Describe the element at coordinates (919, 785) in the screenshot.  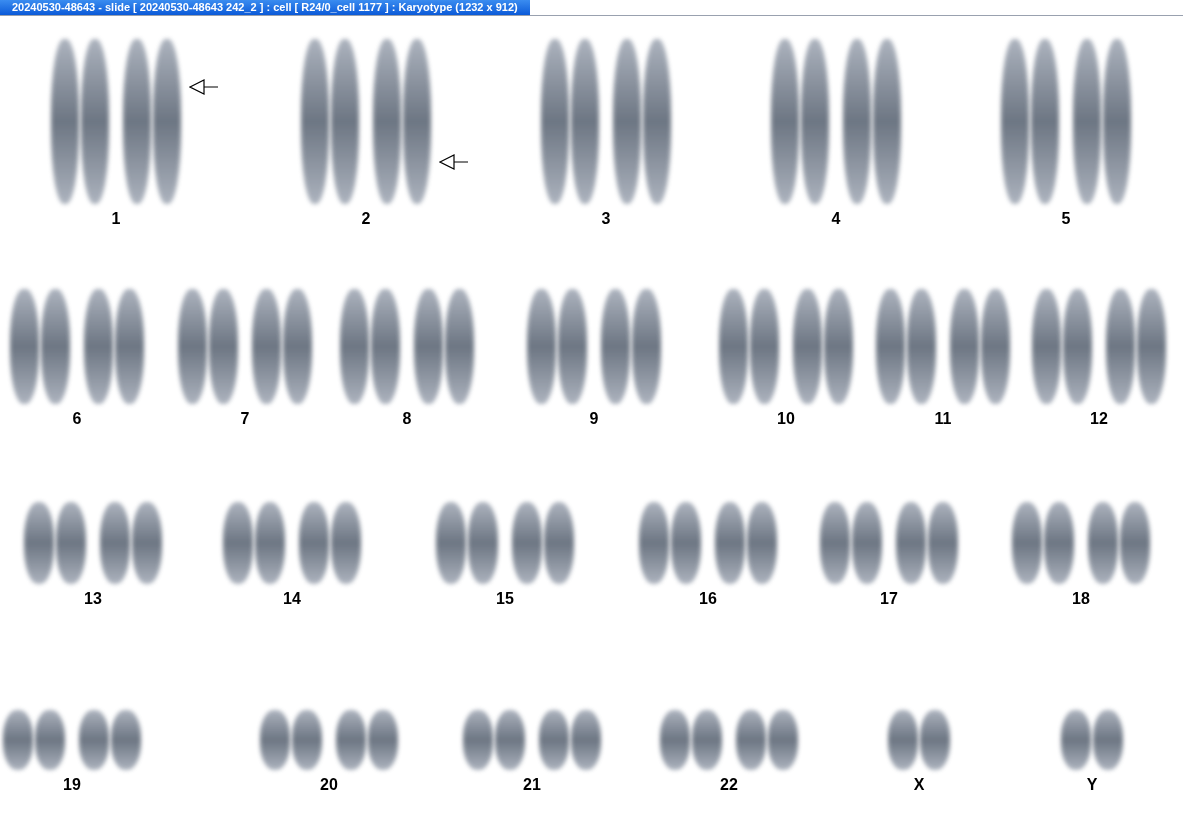
I see `chromosome-number: X` at that location.